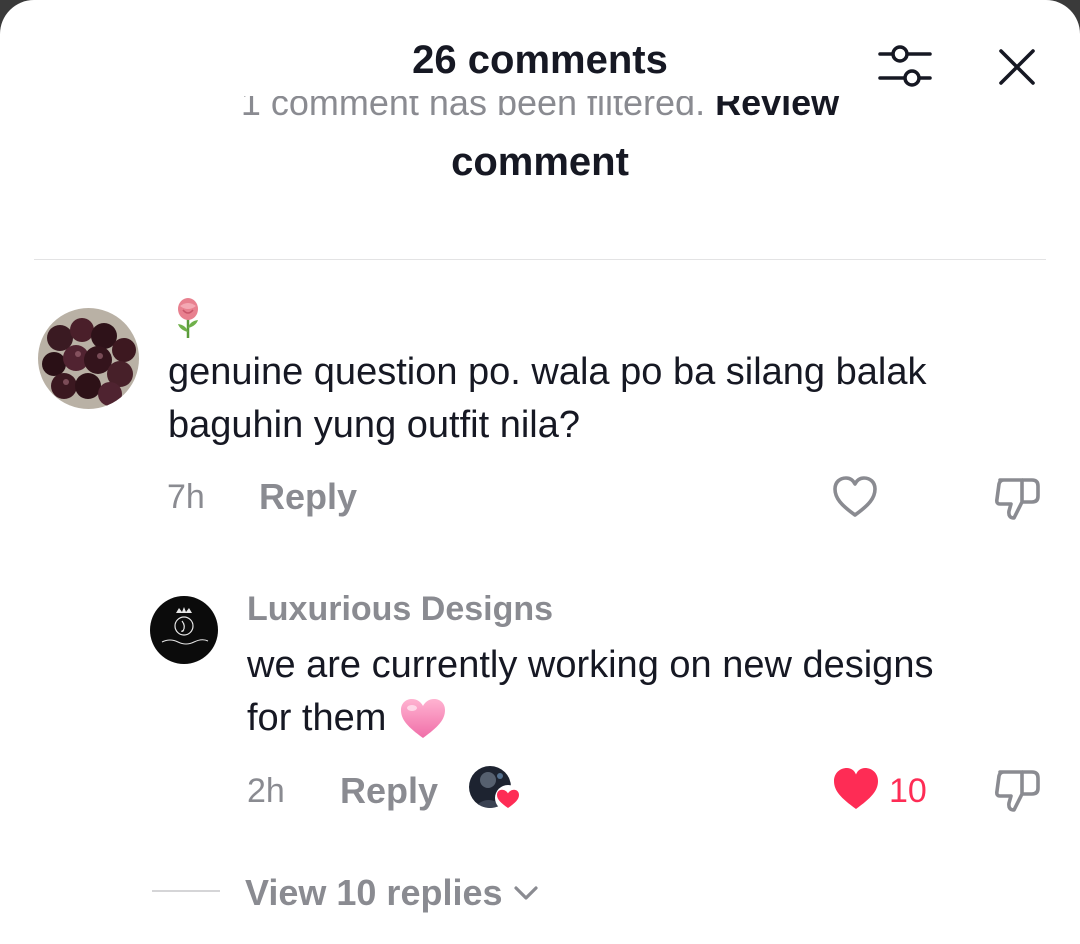 The width and height of the screenshot is (1080, 944). What do you see at coordinates (423, 718) in the screenshot?
I see `pink-heart-emoji-icon` at bounding box center [423, 718].